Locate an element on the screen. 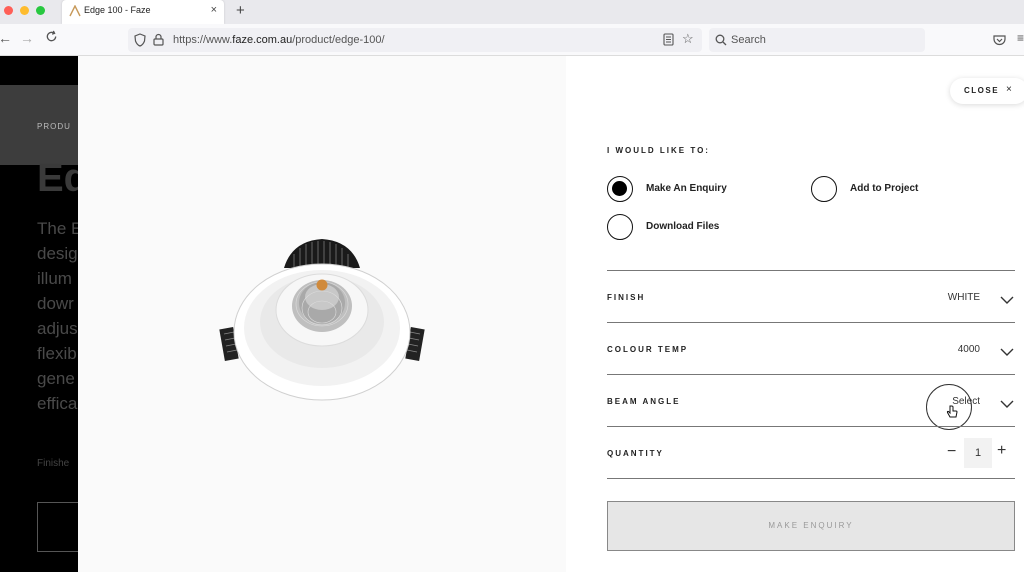 The image size is (1024, 572). forward-arrow-icon: → is located at coordinates (27, 38).